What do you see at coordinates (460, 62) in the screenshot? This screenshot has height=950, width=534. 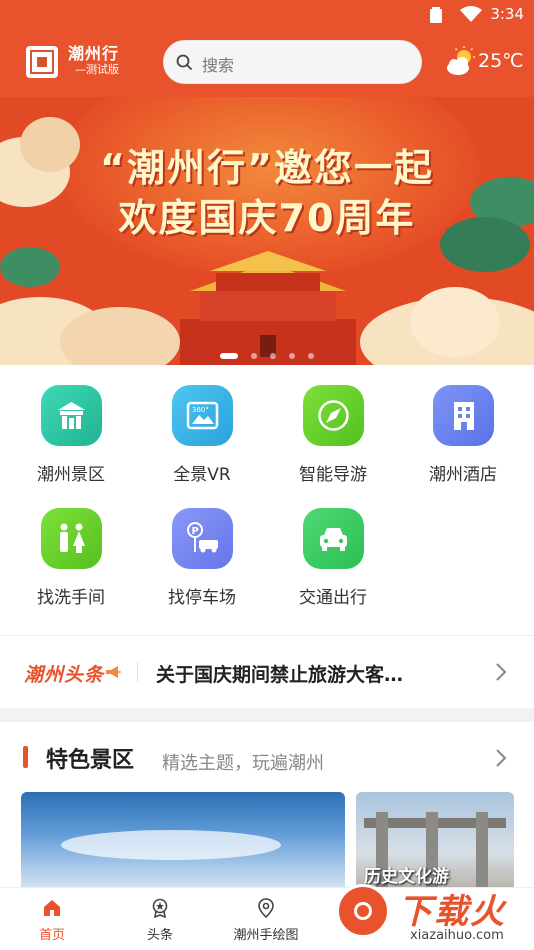 I see `weather-icon` at bounding box center [460, 62].